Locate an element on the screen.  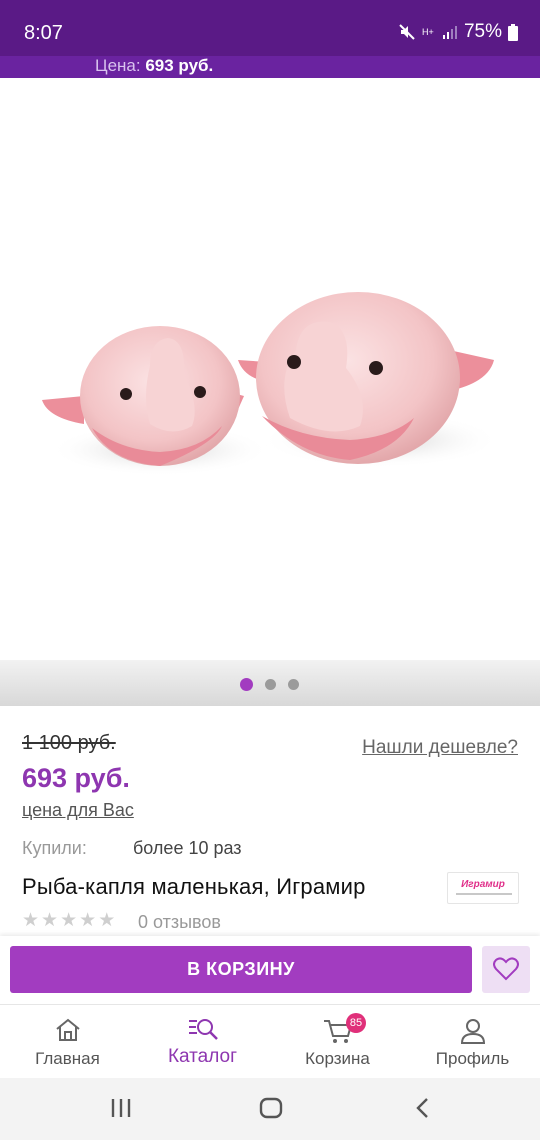
price-for-you-link: цена для Вас is located at coordinates (78, 810).